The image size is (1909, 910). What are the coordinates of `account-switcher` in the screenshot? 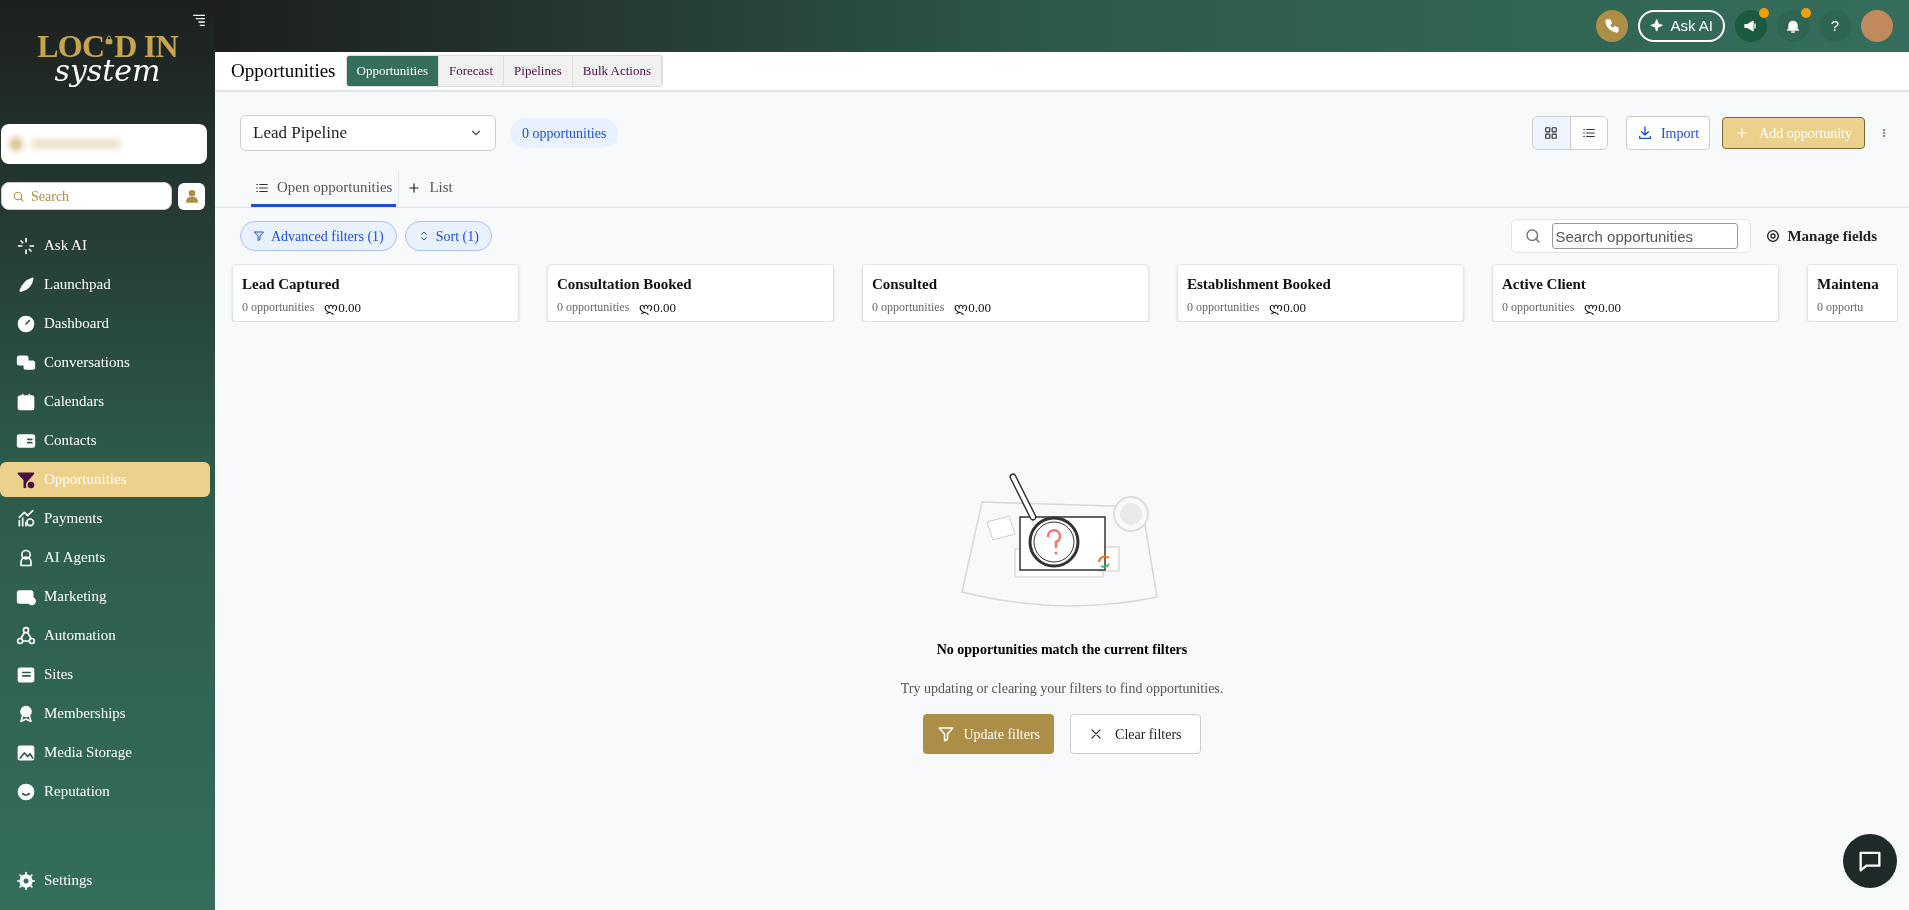 It's located at (104, 144).